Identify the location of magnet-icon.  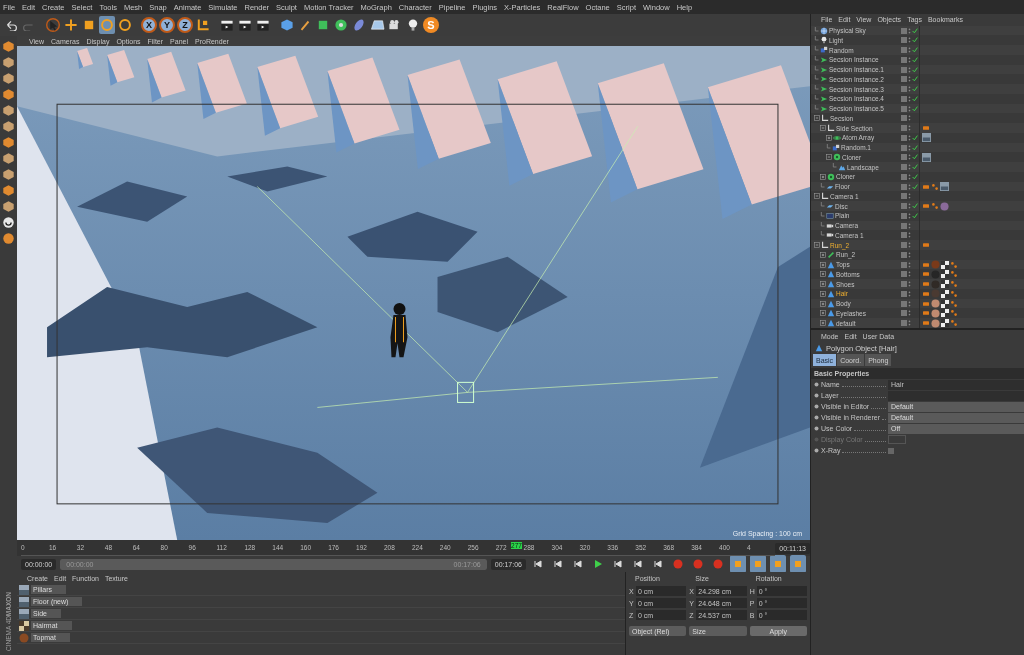
(8, 222).